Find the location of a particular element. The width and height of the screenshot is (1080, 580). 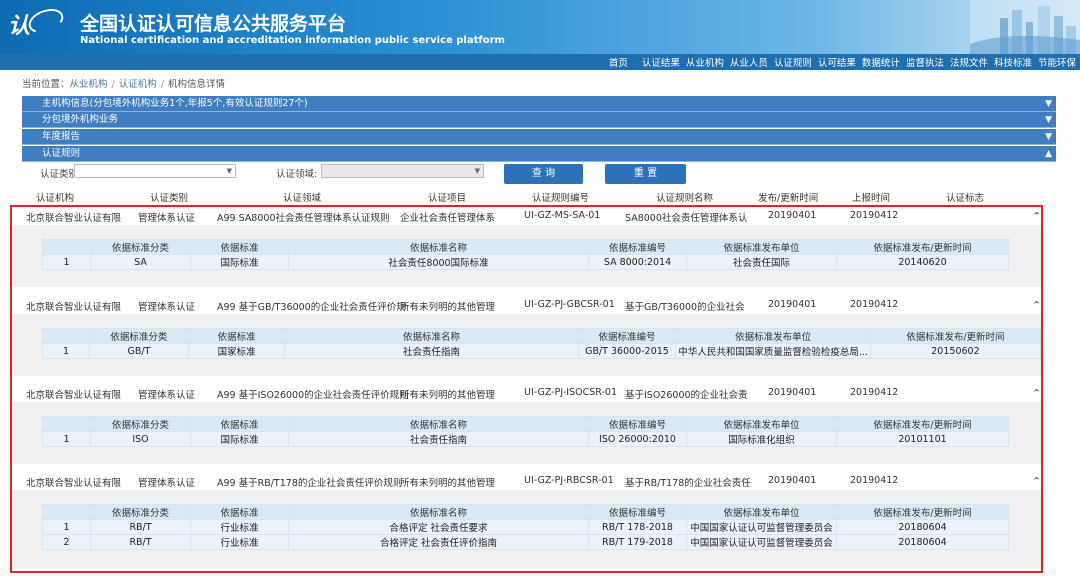

breadcrumb-item-cert-orgs: 认证机构 is located at coordinates (138, 84).